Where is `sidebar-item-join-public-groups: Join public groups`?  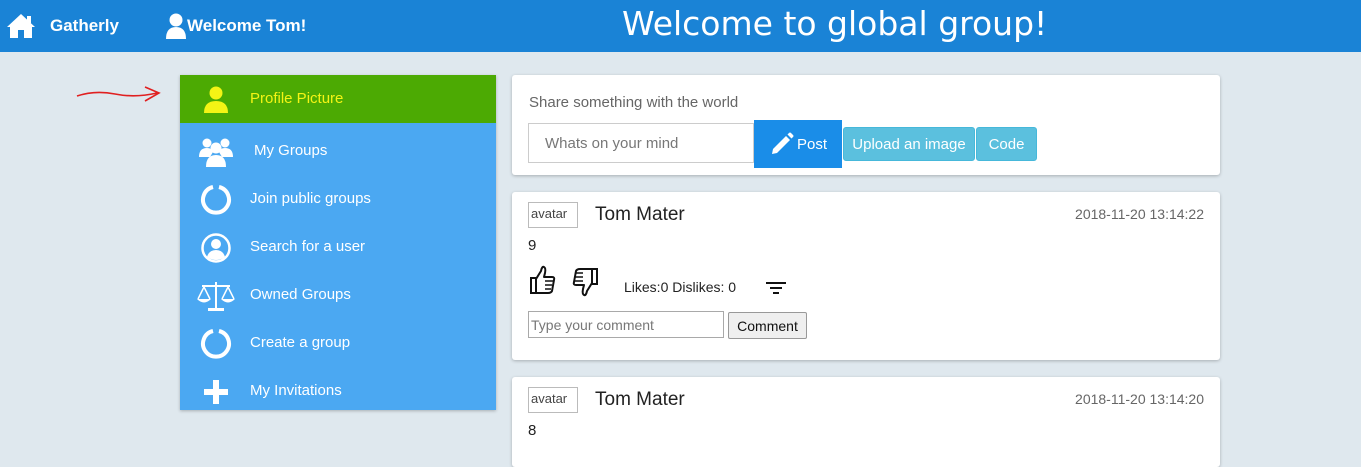 sidebar-item-join-public-groups: Join public groups is located at coordinates (338, 199).